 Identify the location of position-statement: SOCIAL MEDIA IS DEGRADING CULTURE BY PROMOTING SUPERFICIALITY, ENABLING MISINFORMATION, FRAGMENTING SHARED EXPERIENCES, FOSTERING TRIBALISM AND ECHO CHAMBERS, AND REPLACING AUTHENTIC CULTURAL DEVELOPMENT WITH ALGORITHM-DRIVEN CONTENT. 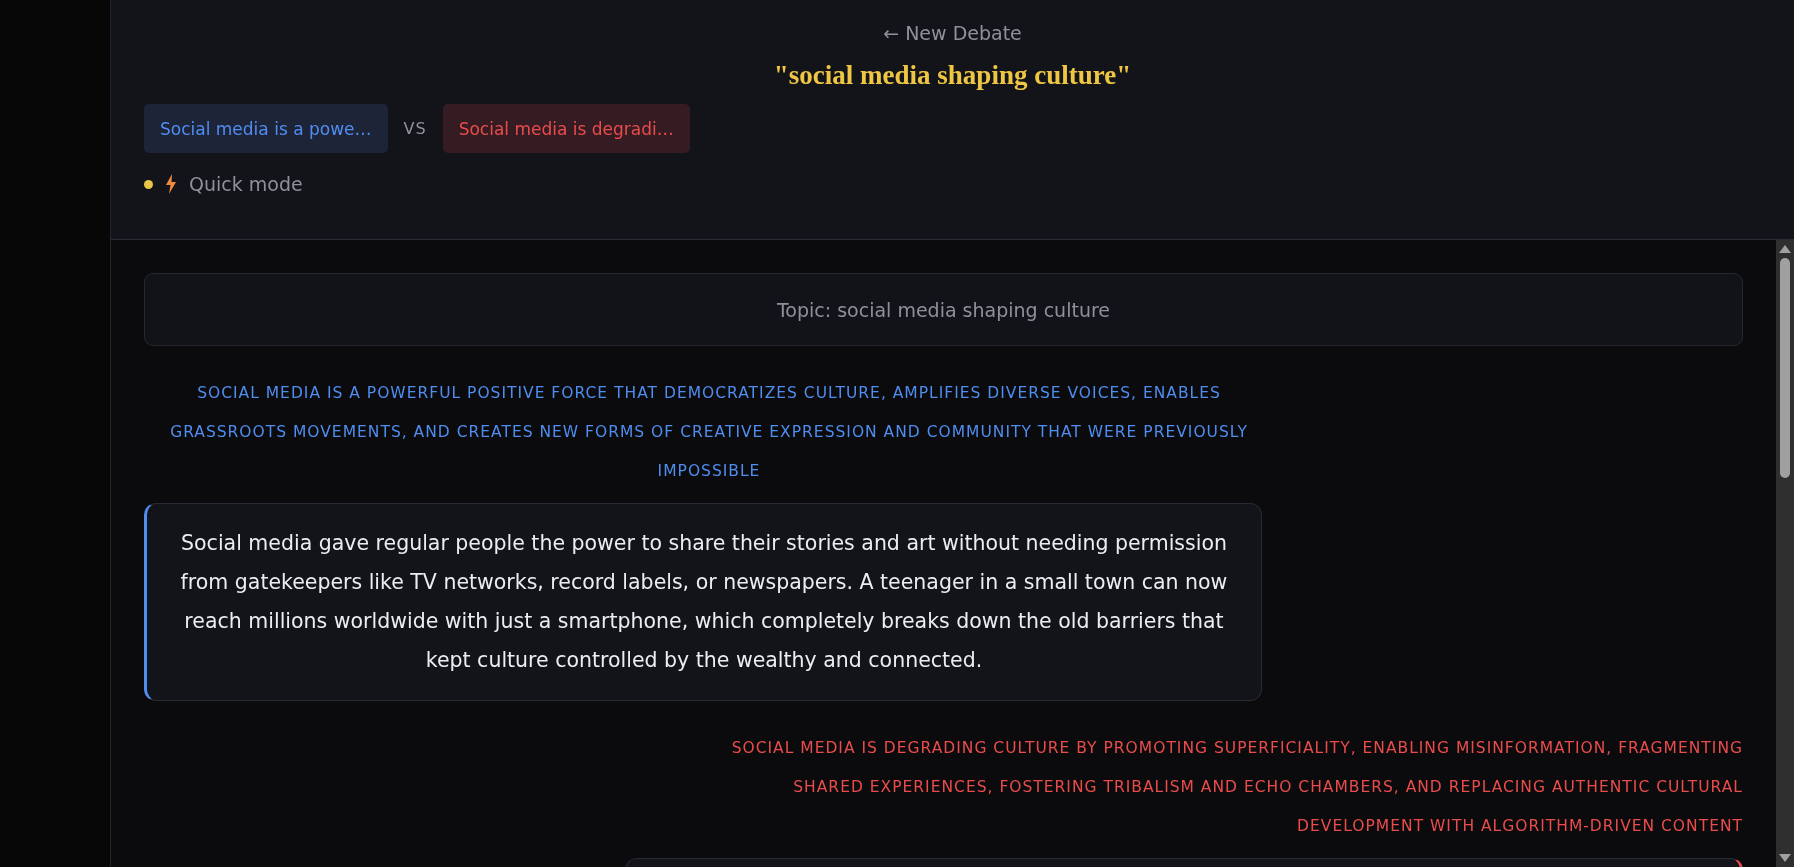
(1236, 787).